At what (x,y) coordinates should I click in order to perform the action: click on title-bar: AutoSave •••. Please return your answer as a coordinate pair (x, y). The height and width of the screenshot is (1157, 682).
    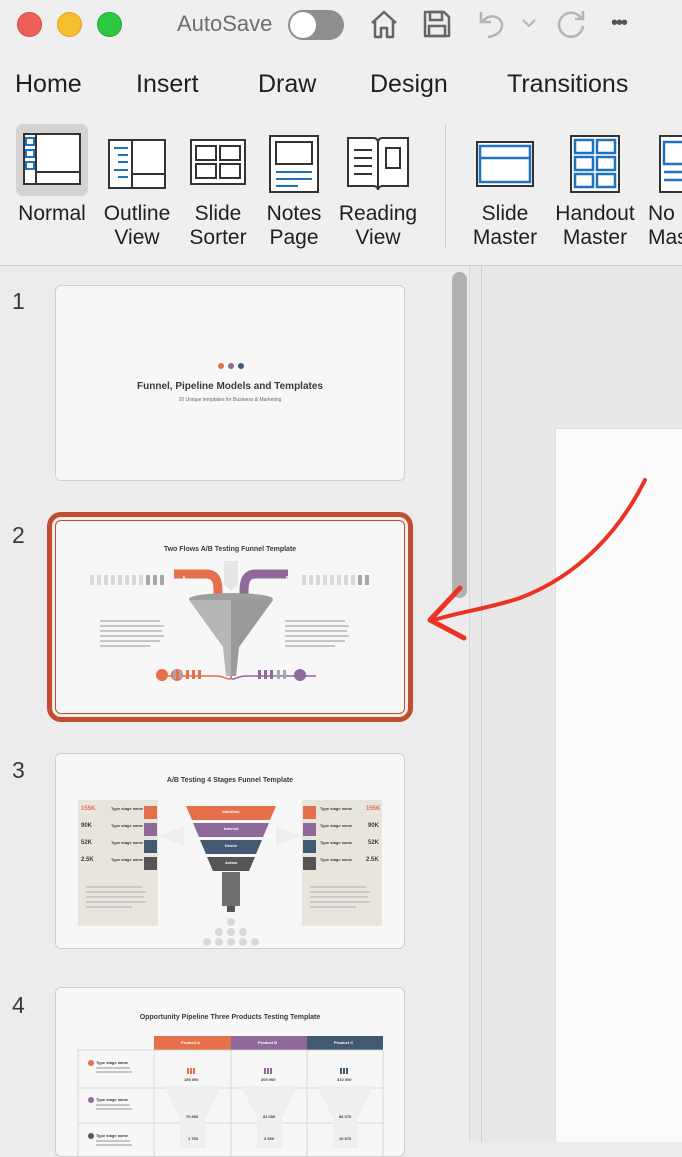
    Looking at the image, I should click on (341, 25).